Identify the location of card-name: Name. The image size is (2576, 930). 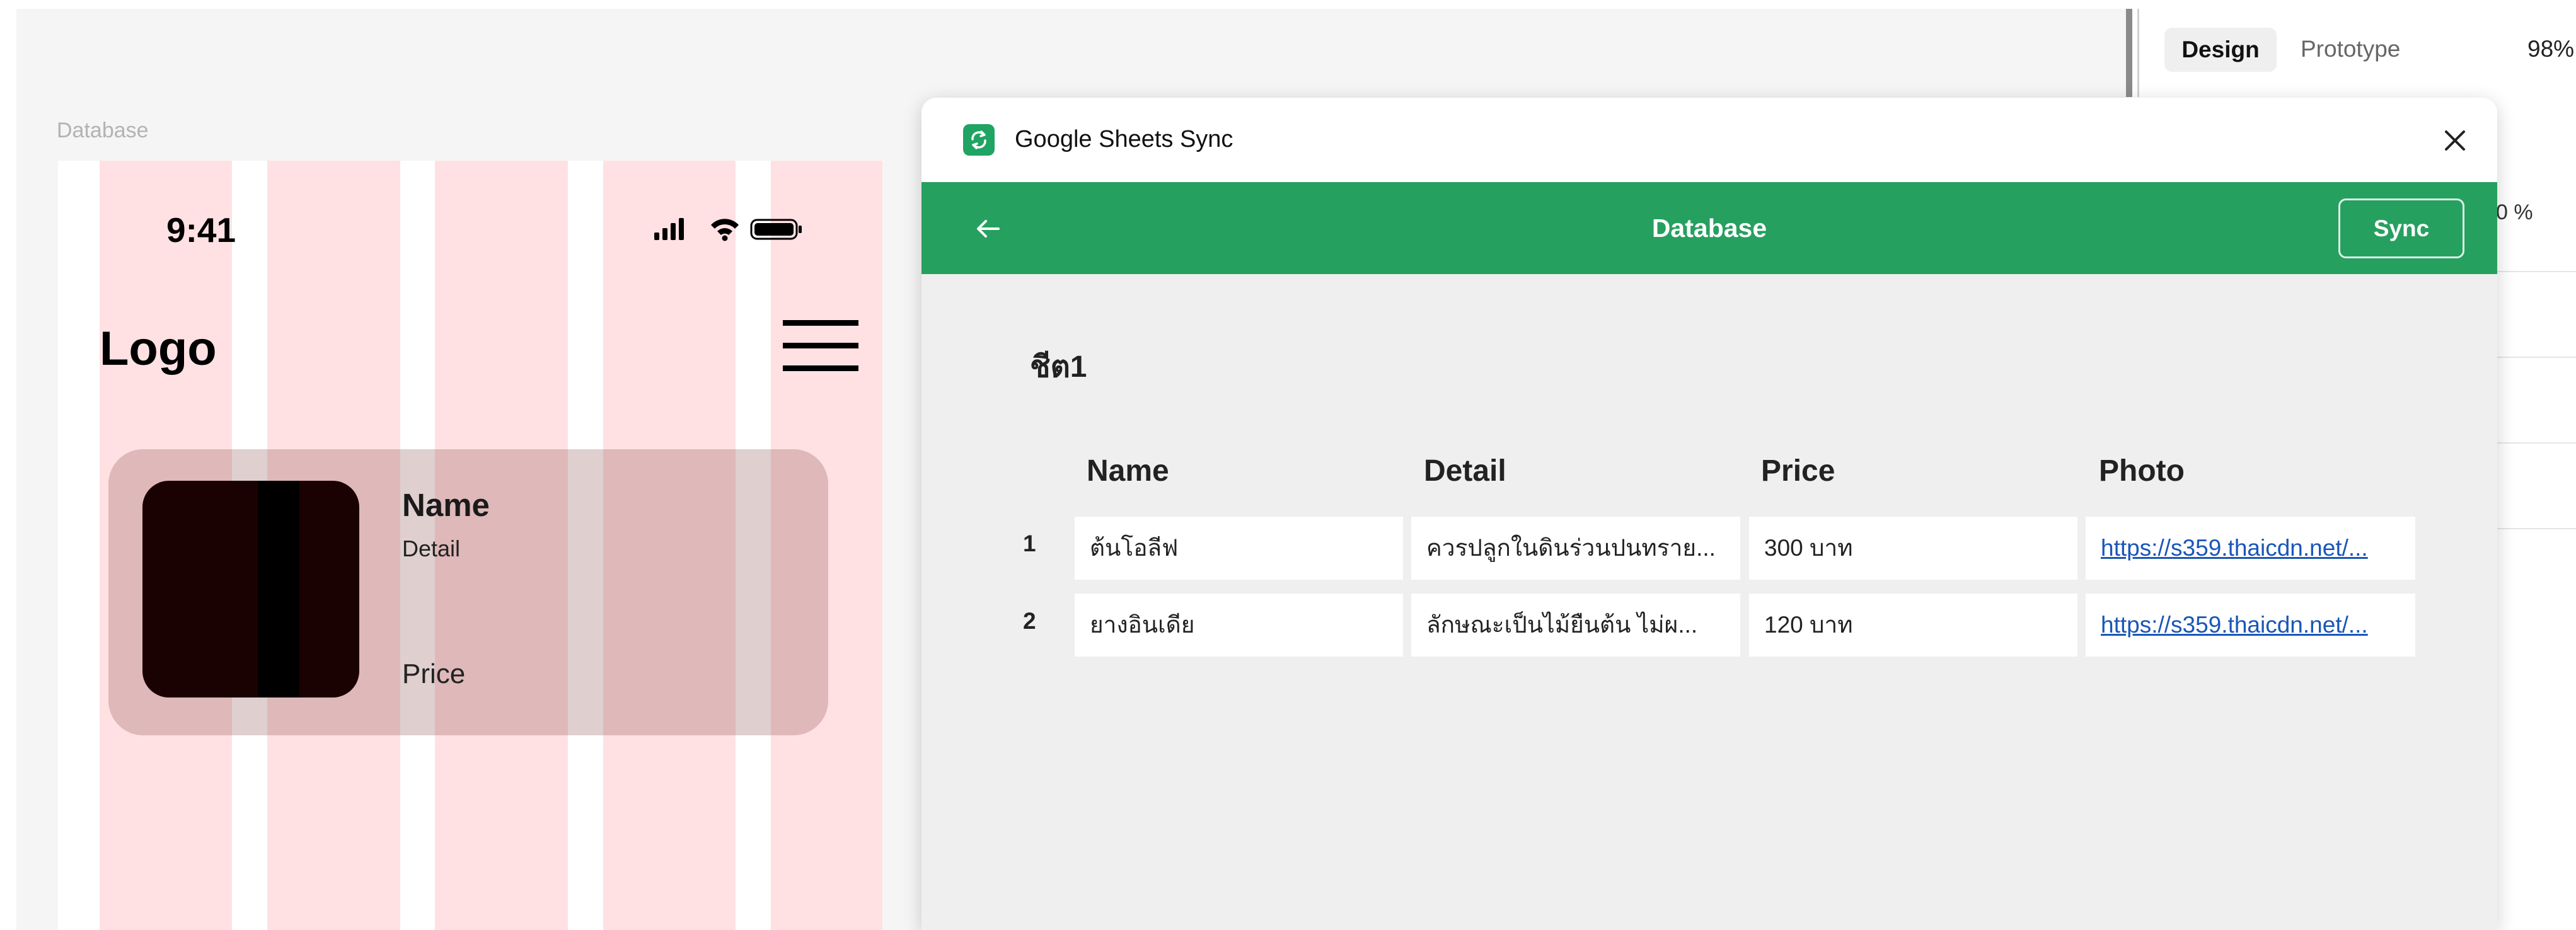
(446, 505).